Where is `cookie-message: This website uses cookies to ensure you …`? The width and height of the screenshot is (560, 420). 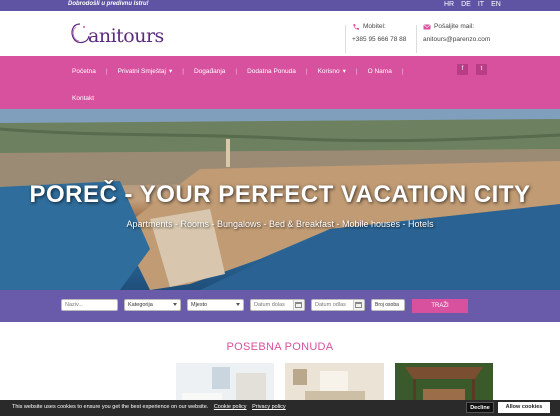 cookie-message: This website uses cookies to ensure you … is located at coordinates (149, 407).